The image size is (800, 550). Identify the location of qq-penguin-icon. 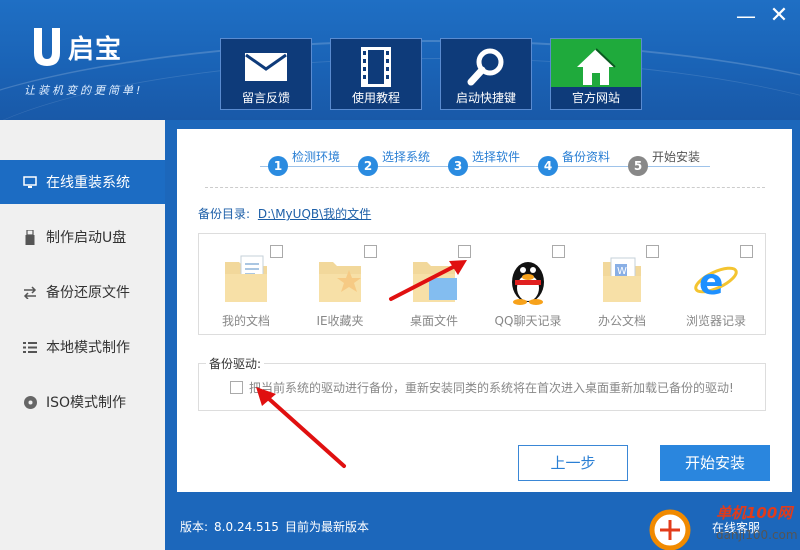
(528, 283).